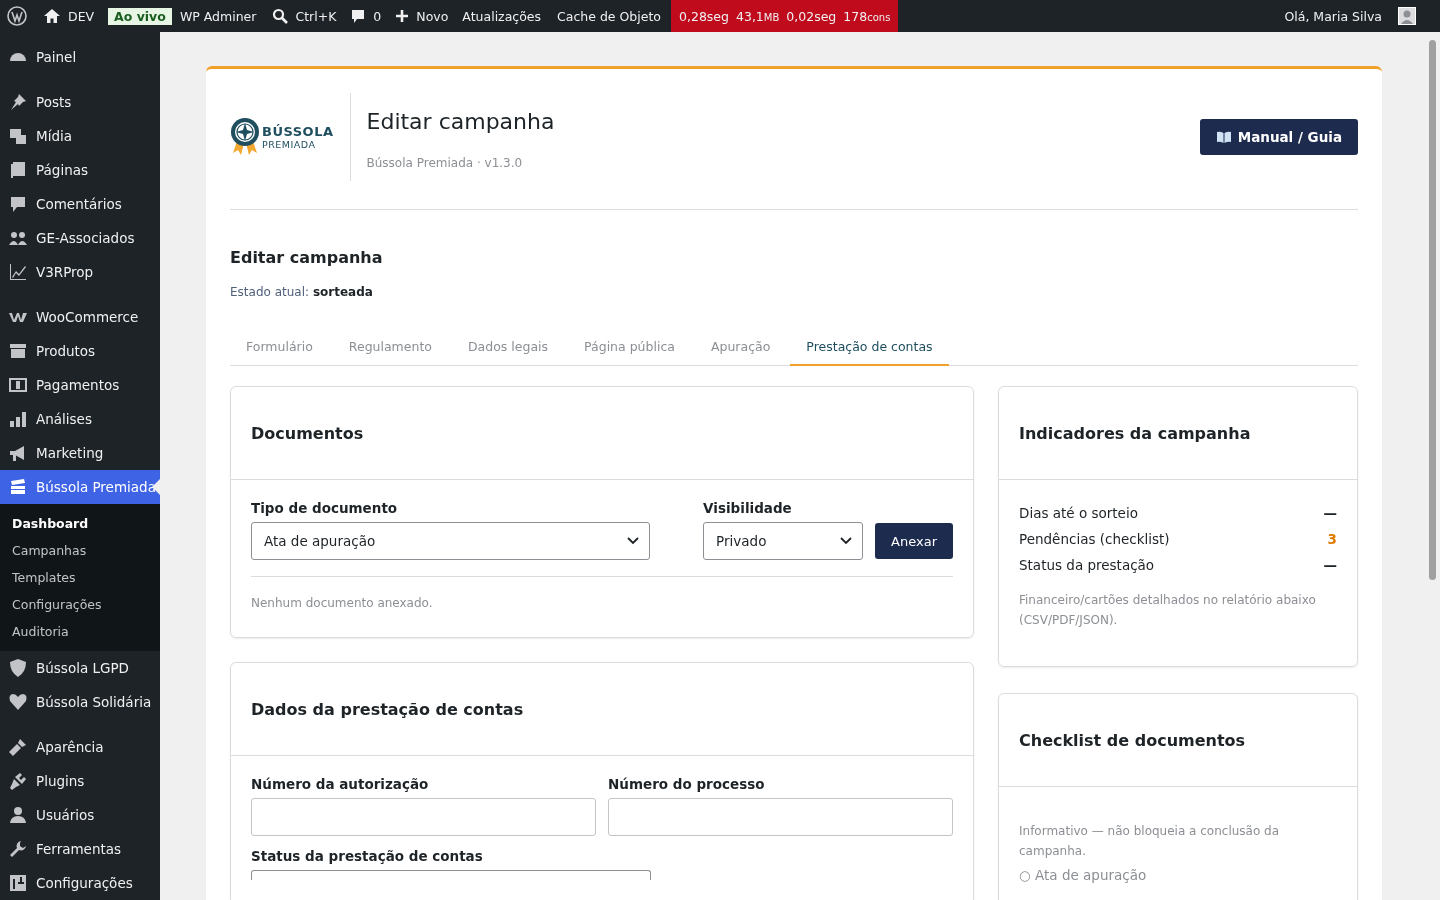 This screenshot has height=900, width=1440. What do you see at coordinates (18, 849) in the screenshot?
I see `wrench-icon` at bounding box center [18, 849].